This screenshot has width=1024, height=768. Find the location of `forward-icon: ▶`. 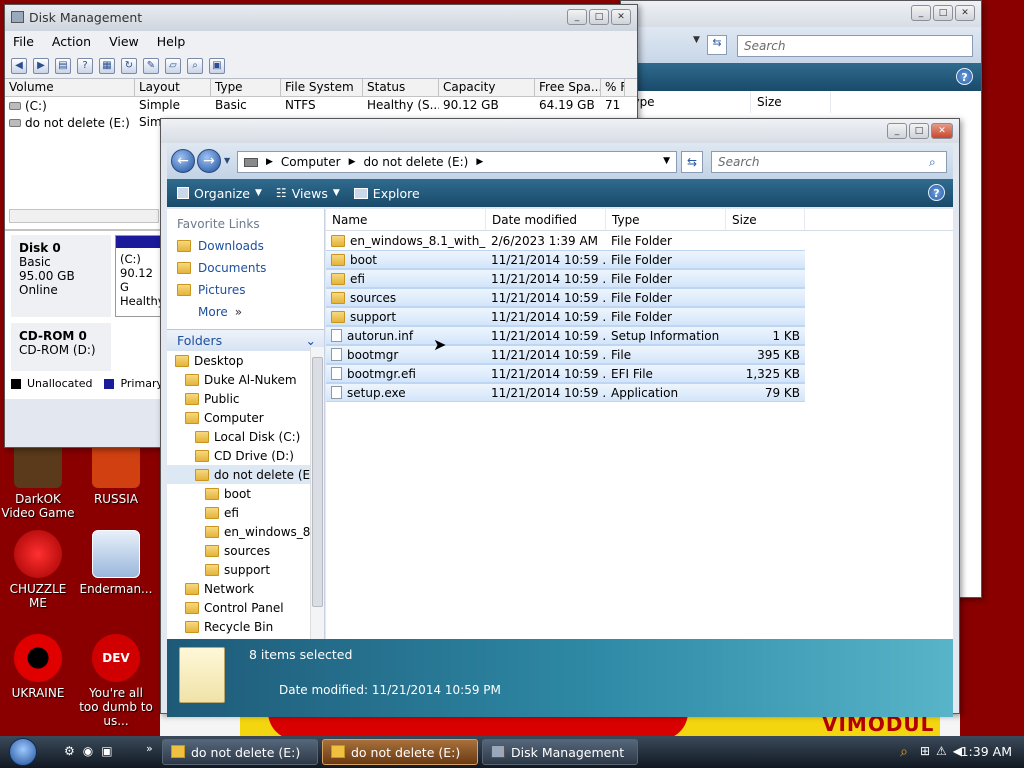

forward-icon: ▶ is located at coordinates (41, 65).